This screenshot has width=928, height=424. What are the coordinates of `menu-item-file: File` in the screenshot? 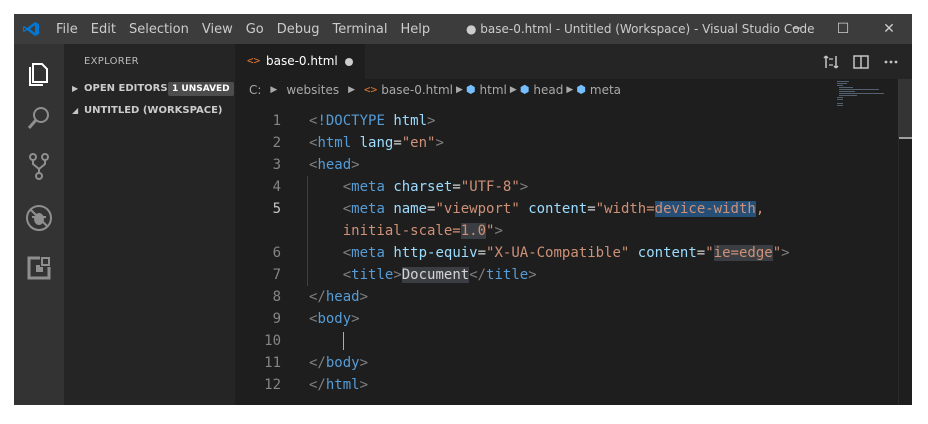 It's located at (67, 29).